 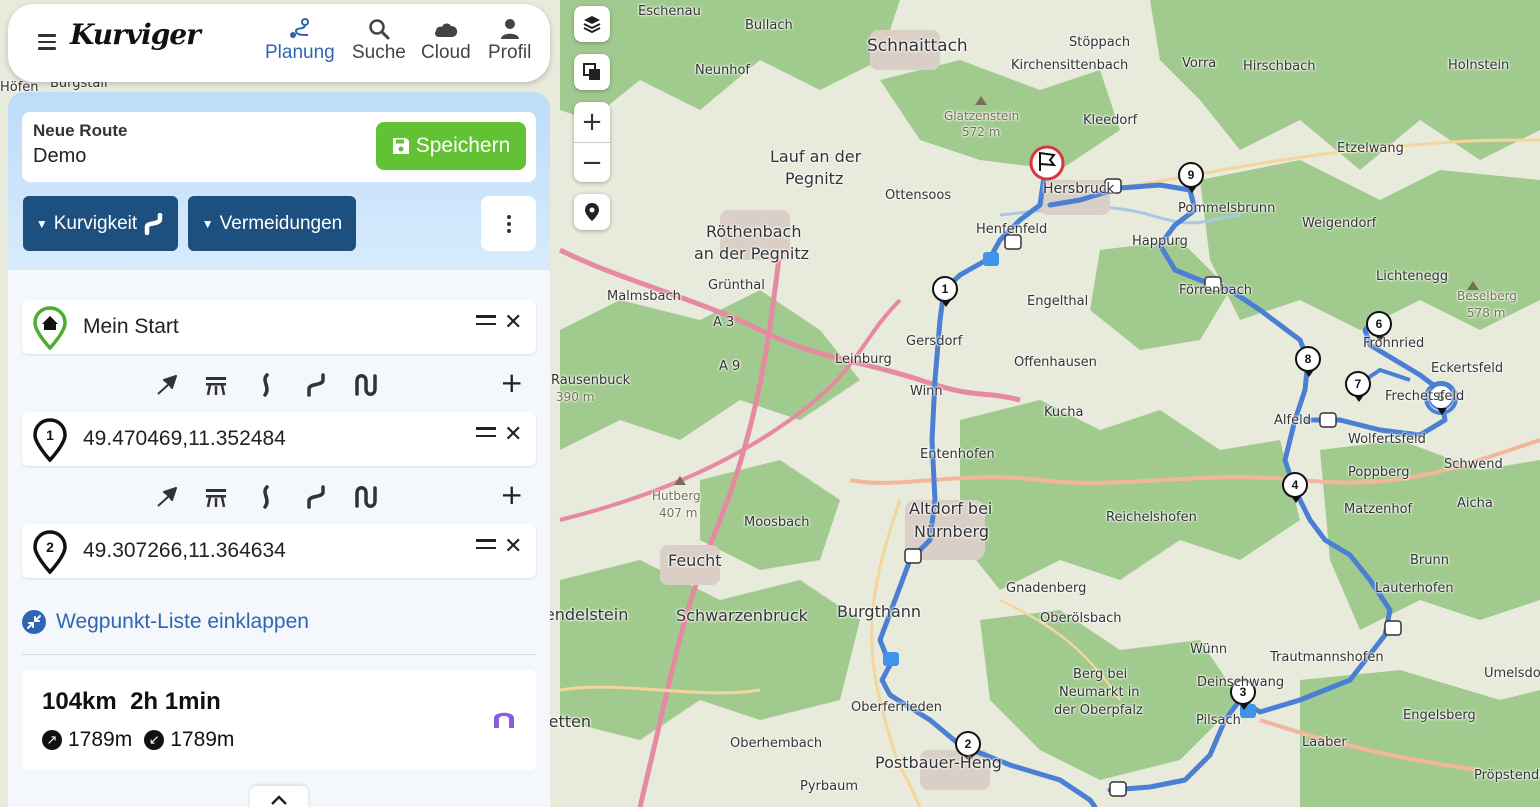 I want to click on nav-planung: Planung, so click(x=300, y=41).